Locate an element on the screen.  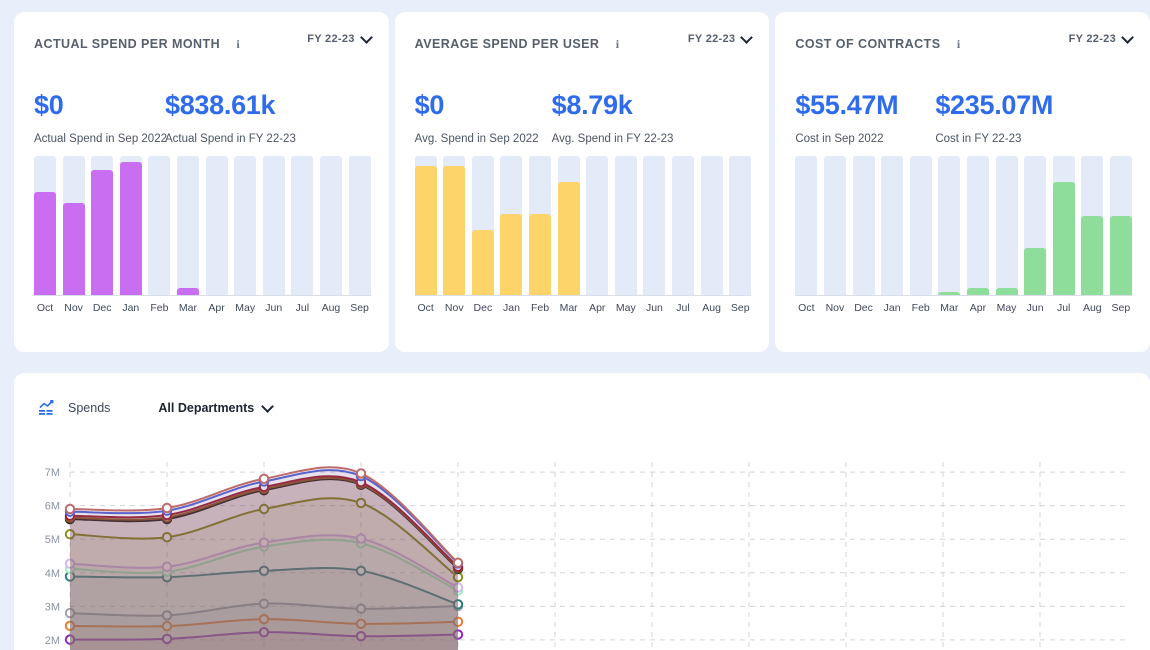
y-axis-tick-label: 7M is located at coordinates (52, 473).